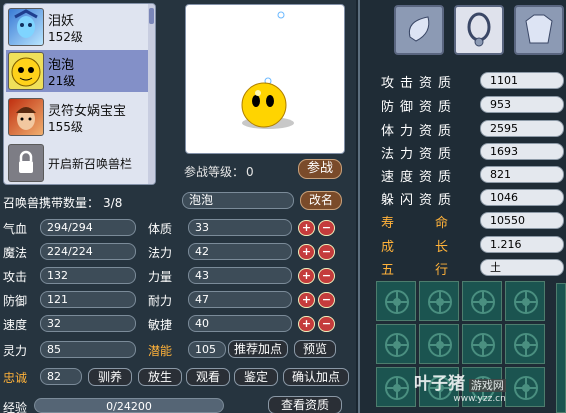 The width and height of the screenshot is (566, 413). What do you see at coordinates (15, 277) in the screenshot?
I see `stat-label-attack: 攻击` at bounding box center [15, 277].